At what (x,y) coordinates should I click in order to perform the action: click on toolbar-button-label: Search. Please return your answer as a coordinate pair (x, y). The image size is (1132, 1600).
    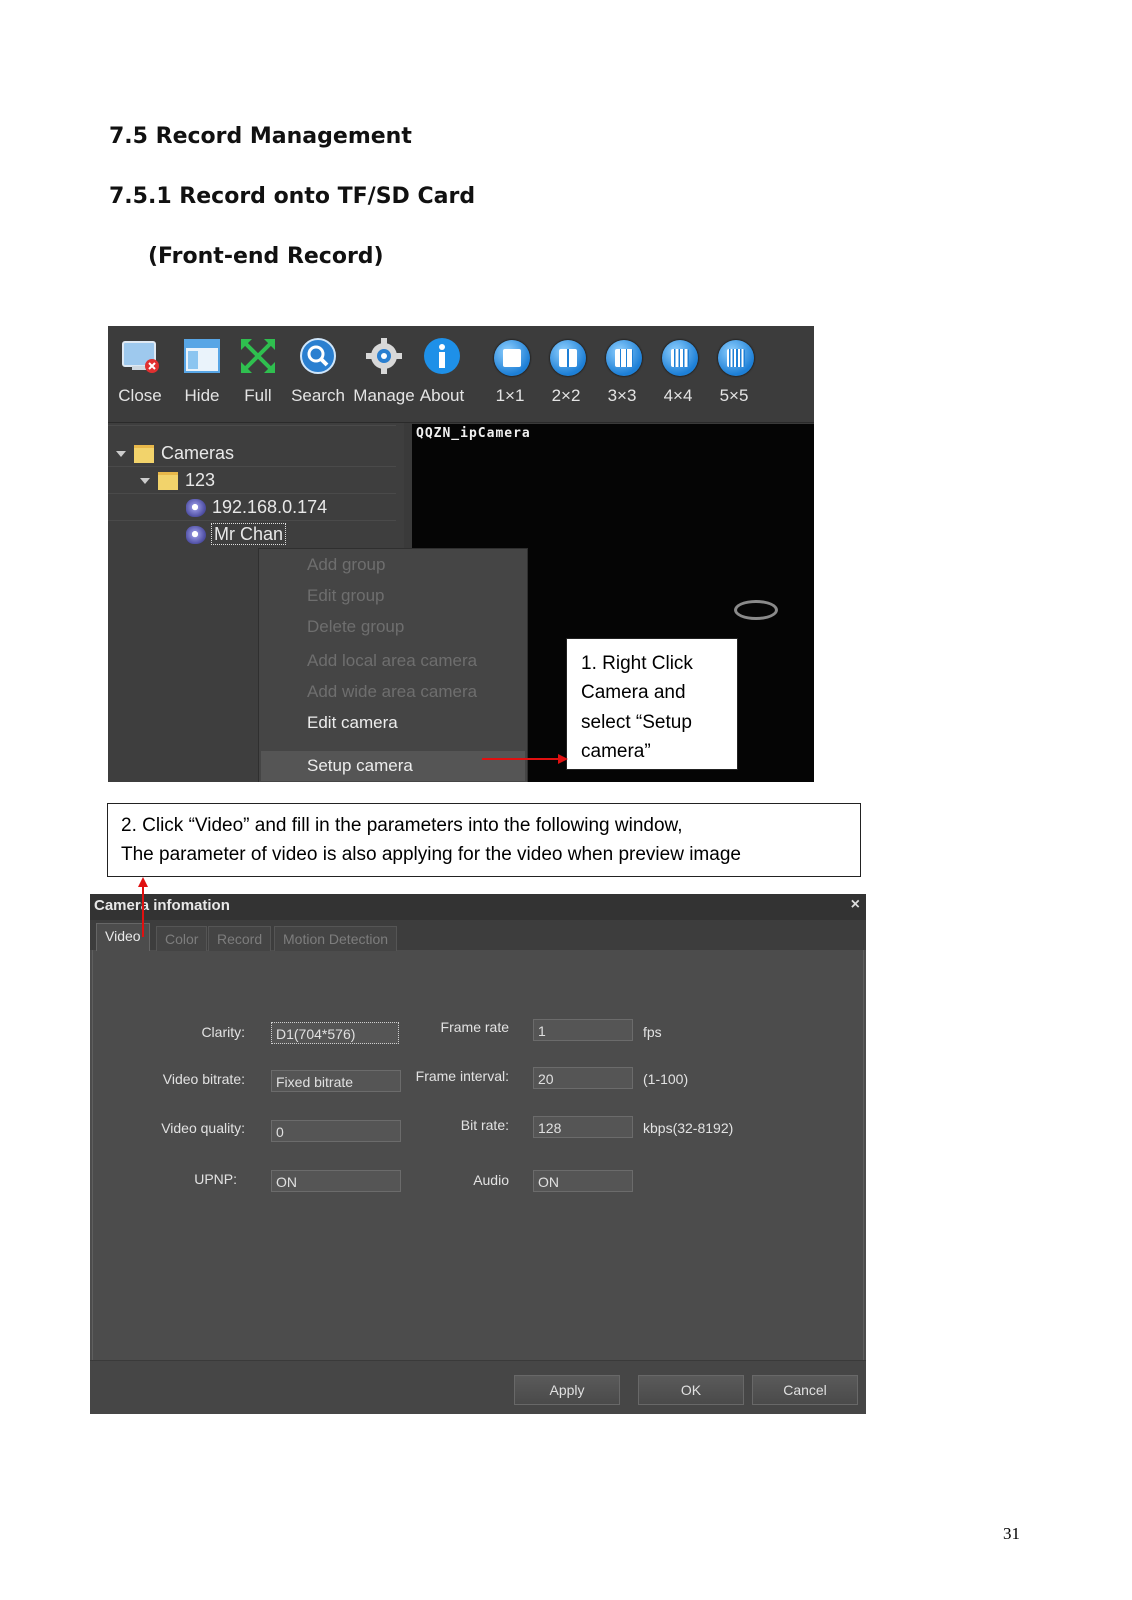
    Looking at the image, I should click on (318, 395).